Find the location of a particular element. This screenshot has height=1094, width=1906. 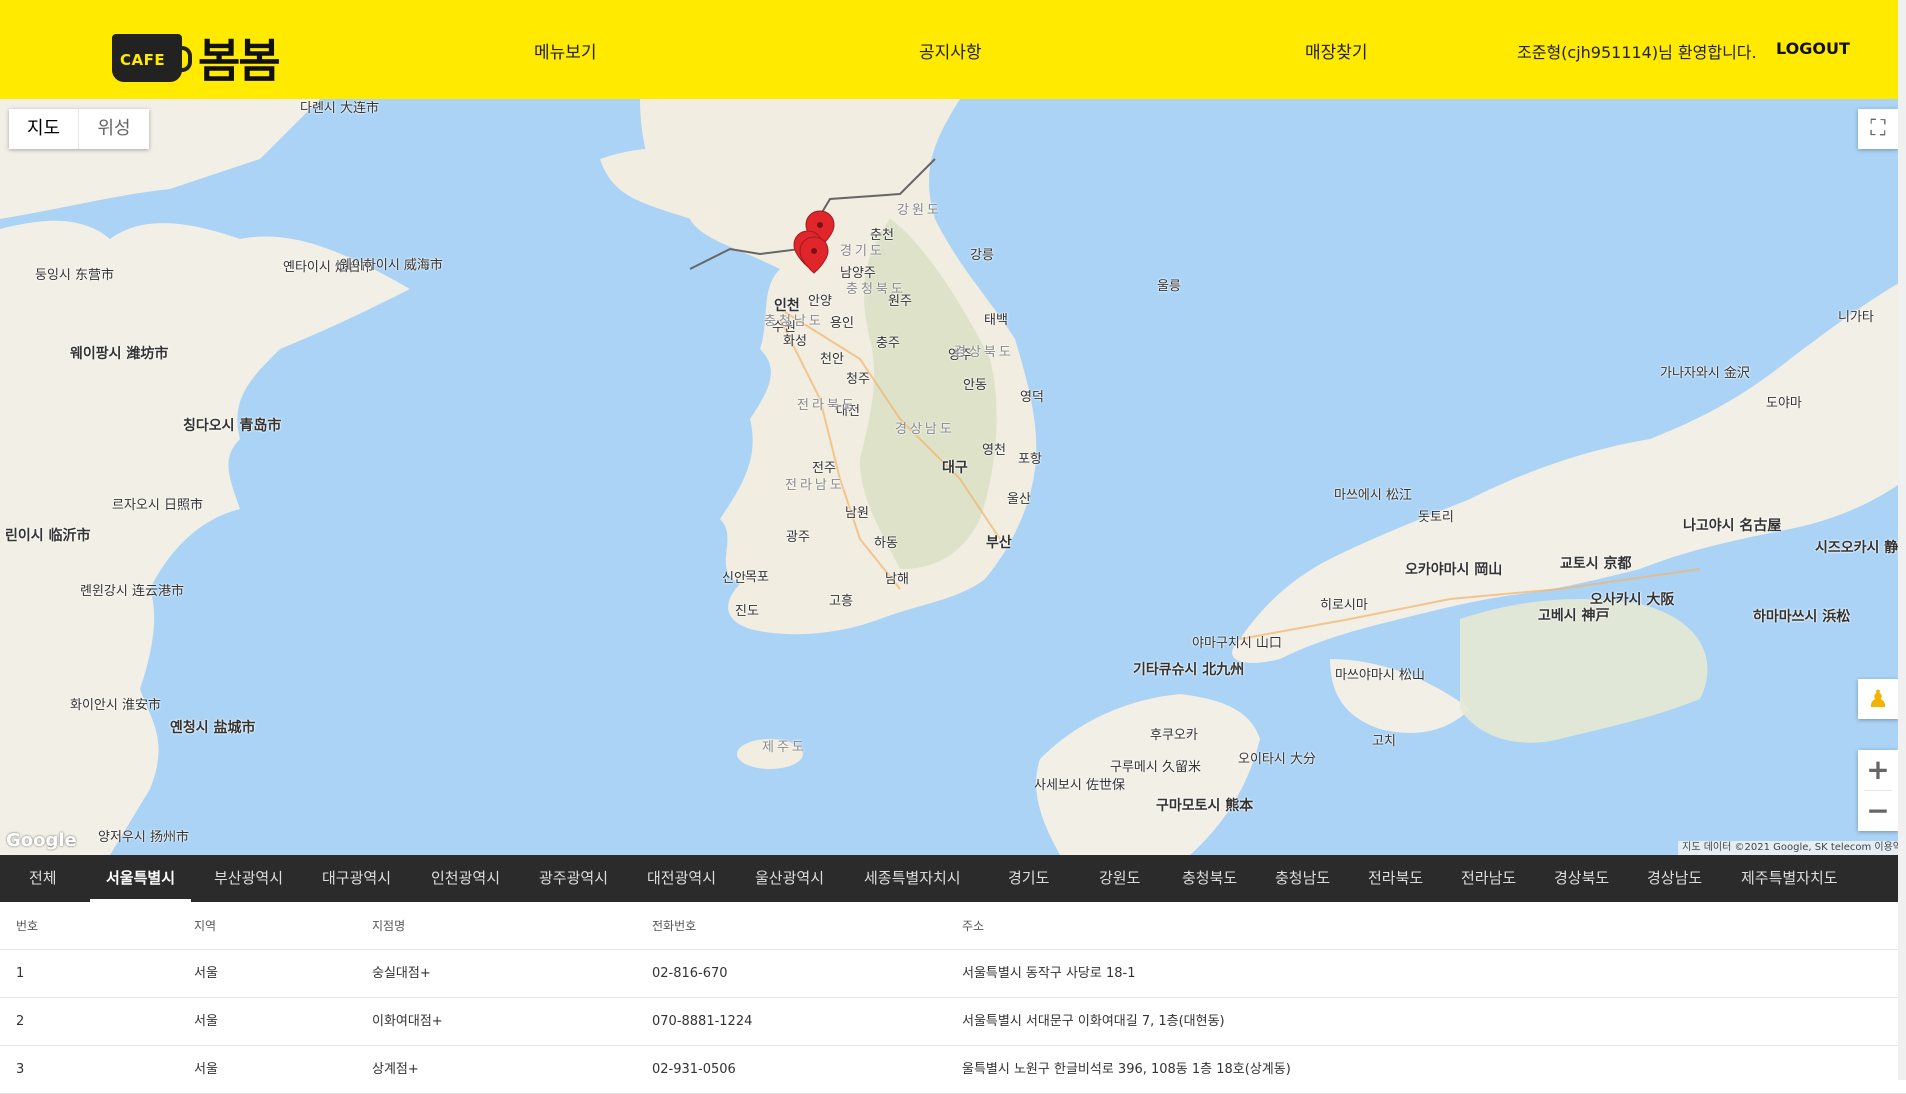

map-label: 제주도 is located at coordinates (784, 747).